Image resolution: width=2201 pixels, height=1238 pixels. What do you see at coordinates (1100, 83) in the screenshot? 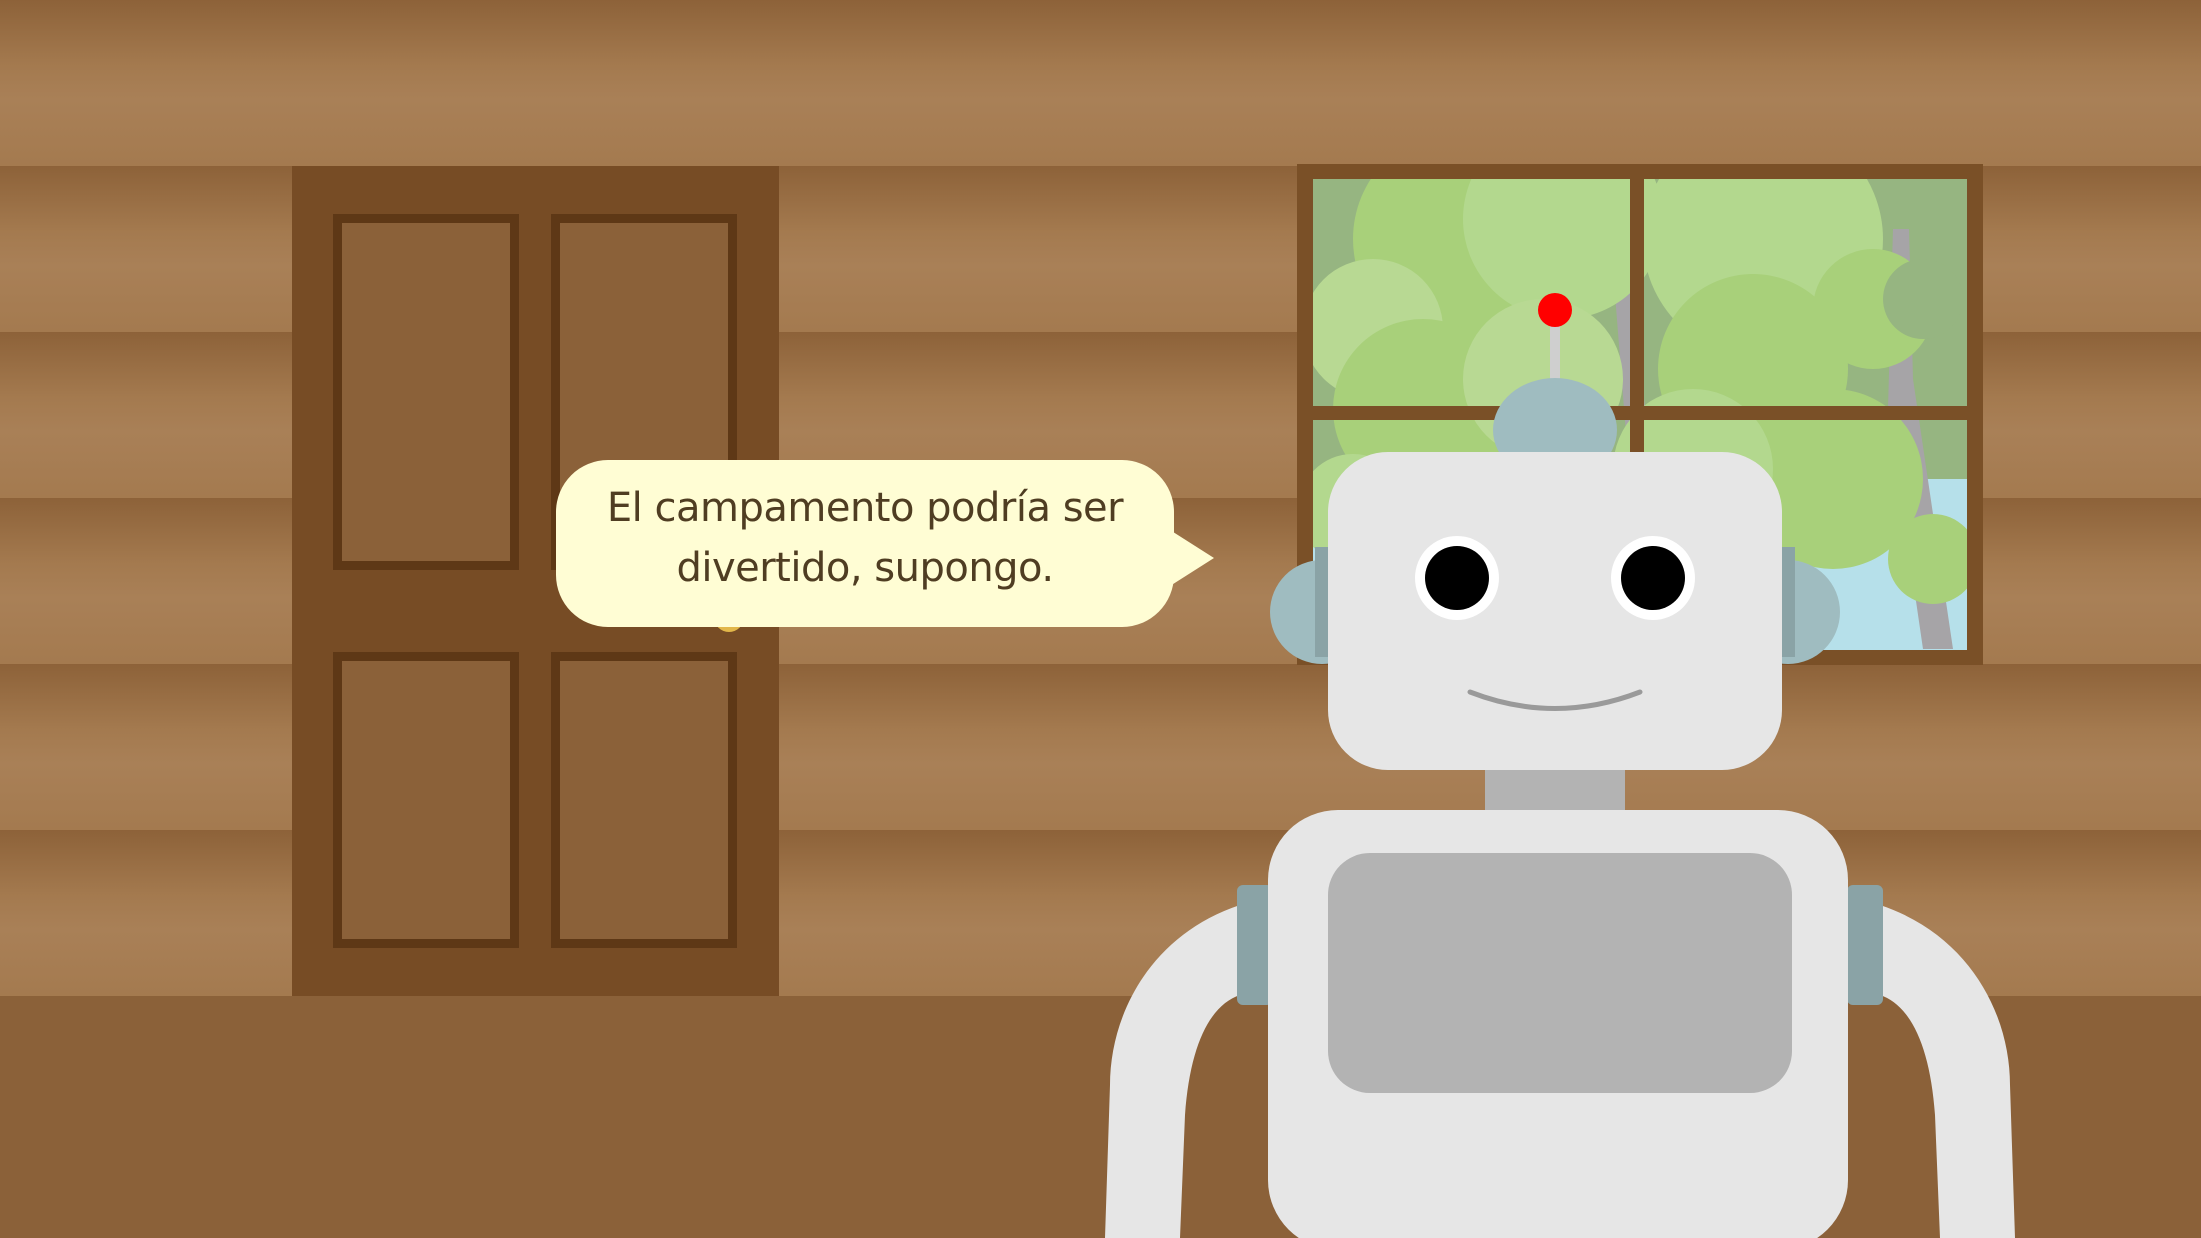
I see `wall-plank` at bounding box center [1100, 83].